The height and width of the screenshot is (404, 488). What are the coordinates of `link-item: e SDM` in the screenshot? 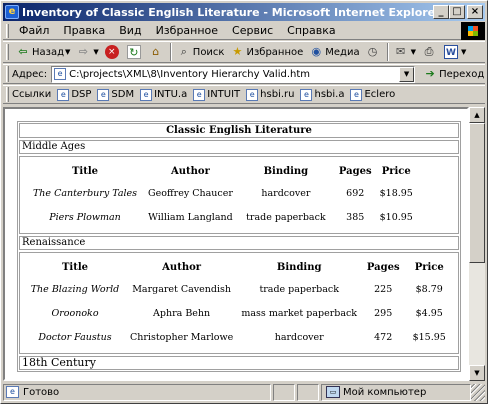 It's located at (116, 94).